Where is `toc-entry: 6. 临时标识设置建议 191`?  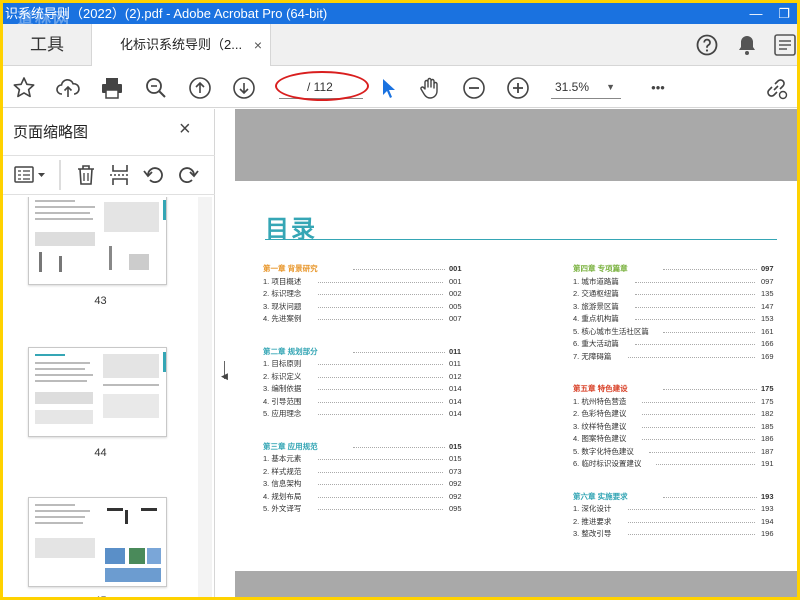
toc-entry: 6. 临时标识设置建议 191 is located at coordinates (679, 464).